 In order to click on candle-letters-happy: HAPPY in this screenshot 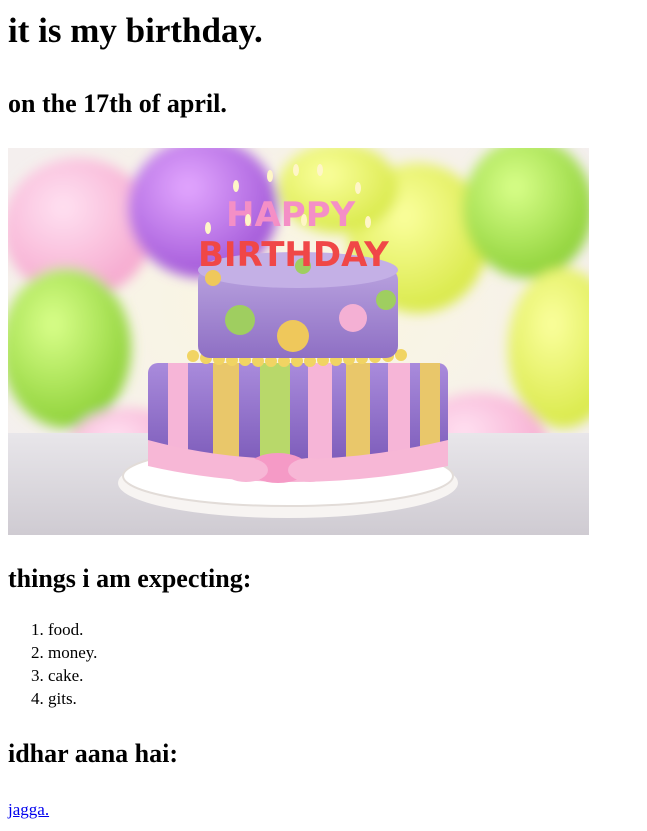, I will do `click(291, 215)`.